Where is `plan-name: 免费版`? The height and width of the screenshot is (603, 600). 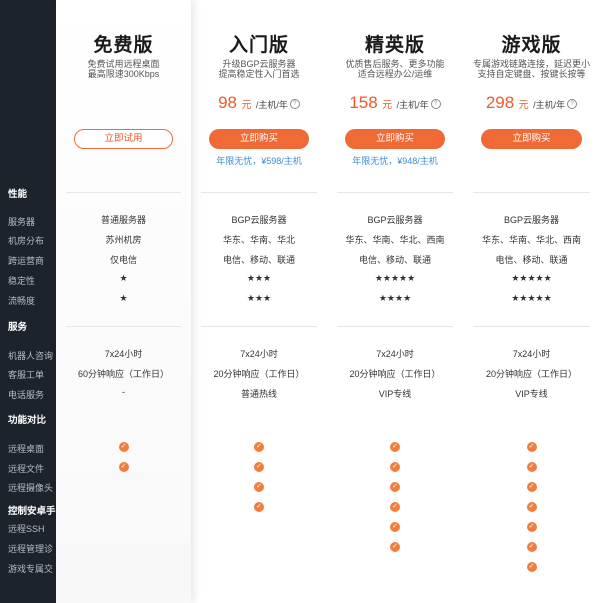
plan-name: 免费版 is located at coordinates (123, 45).